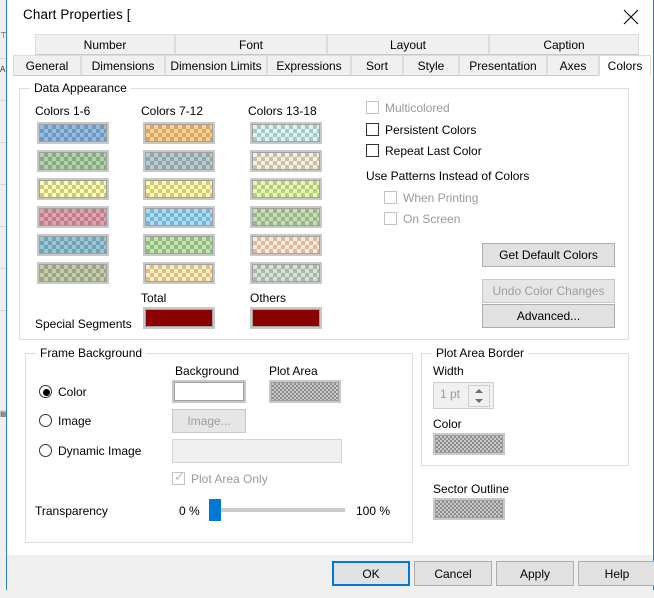  What do you see at coordinates (215, 510) in the screenshot?
I see `transparency-slider-thumb` at bounding box center [215, 510].